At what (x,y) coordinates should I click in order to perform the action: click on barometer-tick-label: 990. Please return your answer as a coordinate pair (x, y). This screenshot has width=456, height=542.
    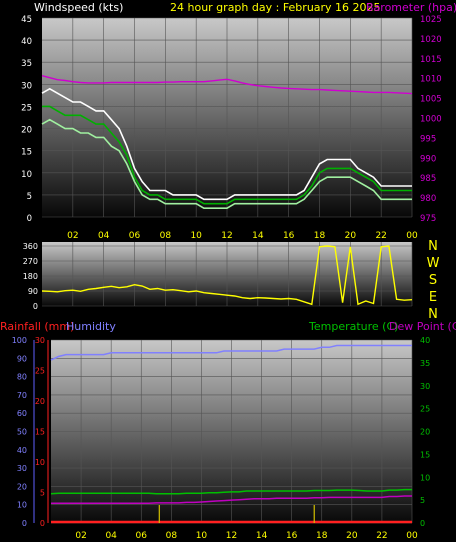
    Looking at the image, I should click on (428, 159).